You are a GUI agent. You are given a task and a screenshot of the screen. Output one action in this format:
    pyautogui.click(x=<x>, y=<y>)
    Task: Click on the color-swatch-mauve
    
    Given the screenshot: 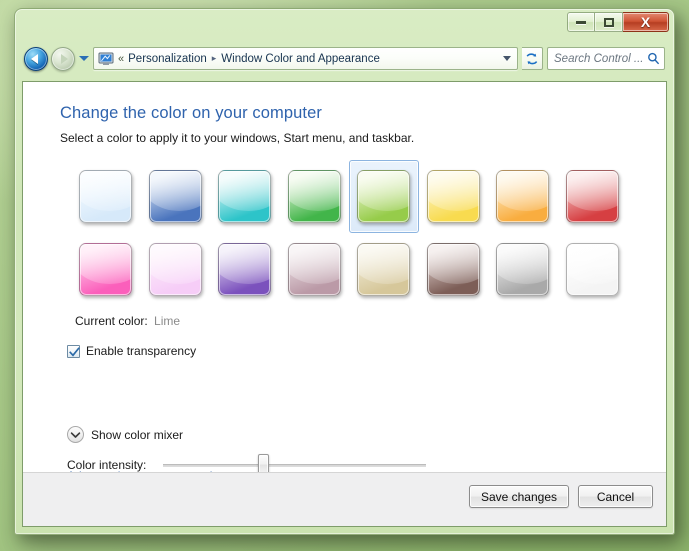 What is the action you would take?
    pyautogui.click(x=315, y=269)
    